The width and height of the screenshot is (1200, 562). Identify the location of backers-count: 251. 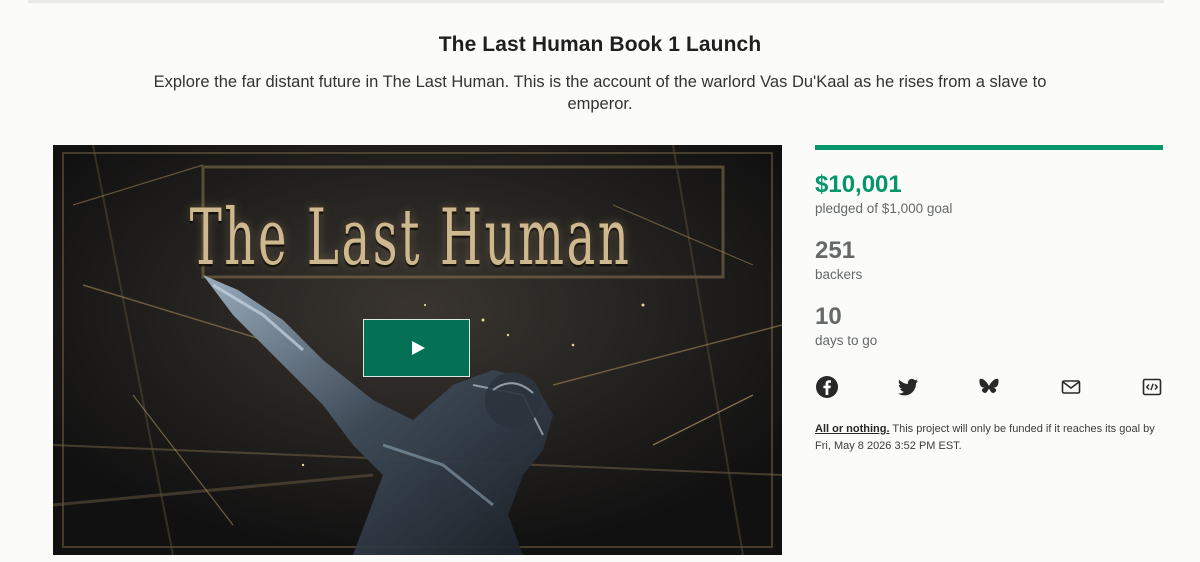
(835, 250).